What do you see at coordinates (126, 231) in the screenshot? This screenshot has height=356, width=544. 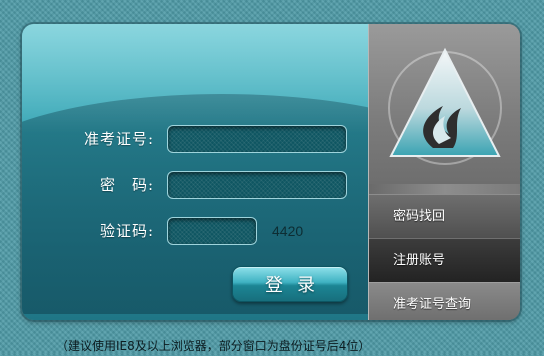 I see `captcha-label: 验证码:` at bounding box center [126, 231].